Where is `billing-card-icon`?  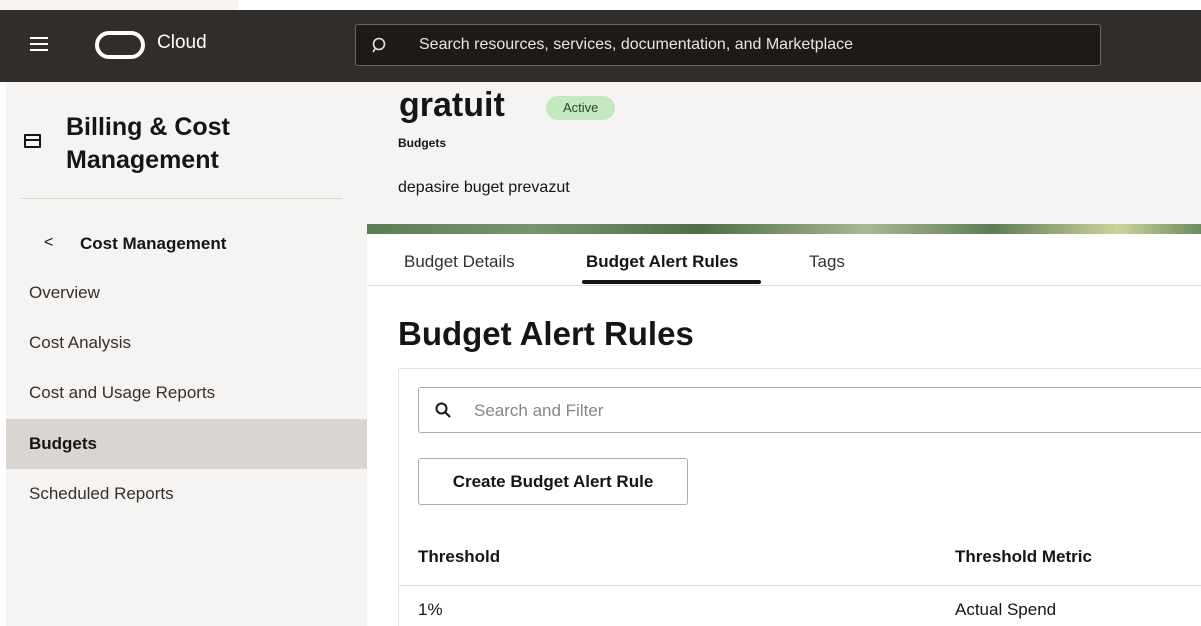
billing-card-icon is located at coordinates (32, 141).